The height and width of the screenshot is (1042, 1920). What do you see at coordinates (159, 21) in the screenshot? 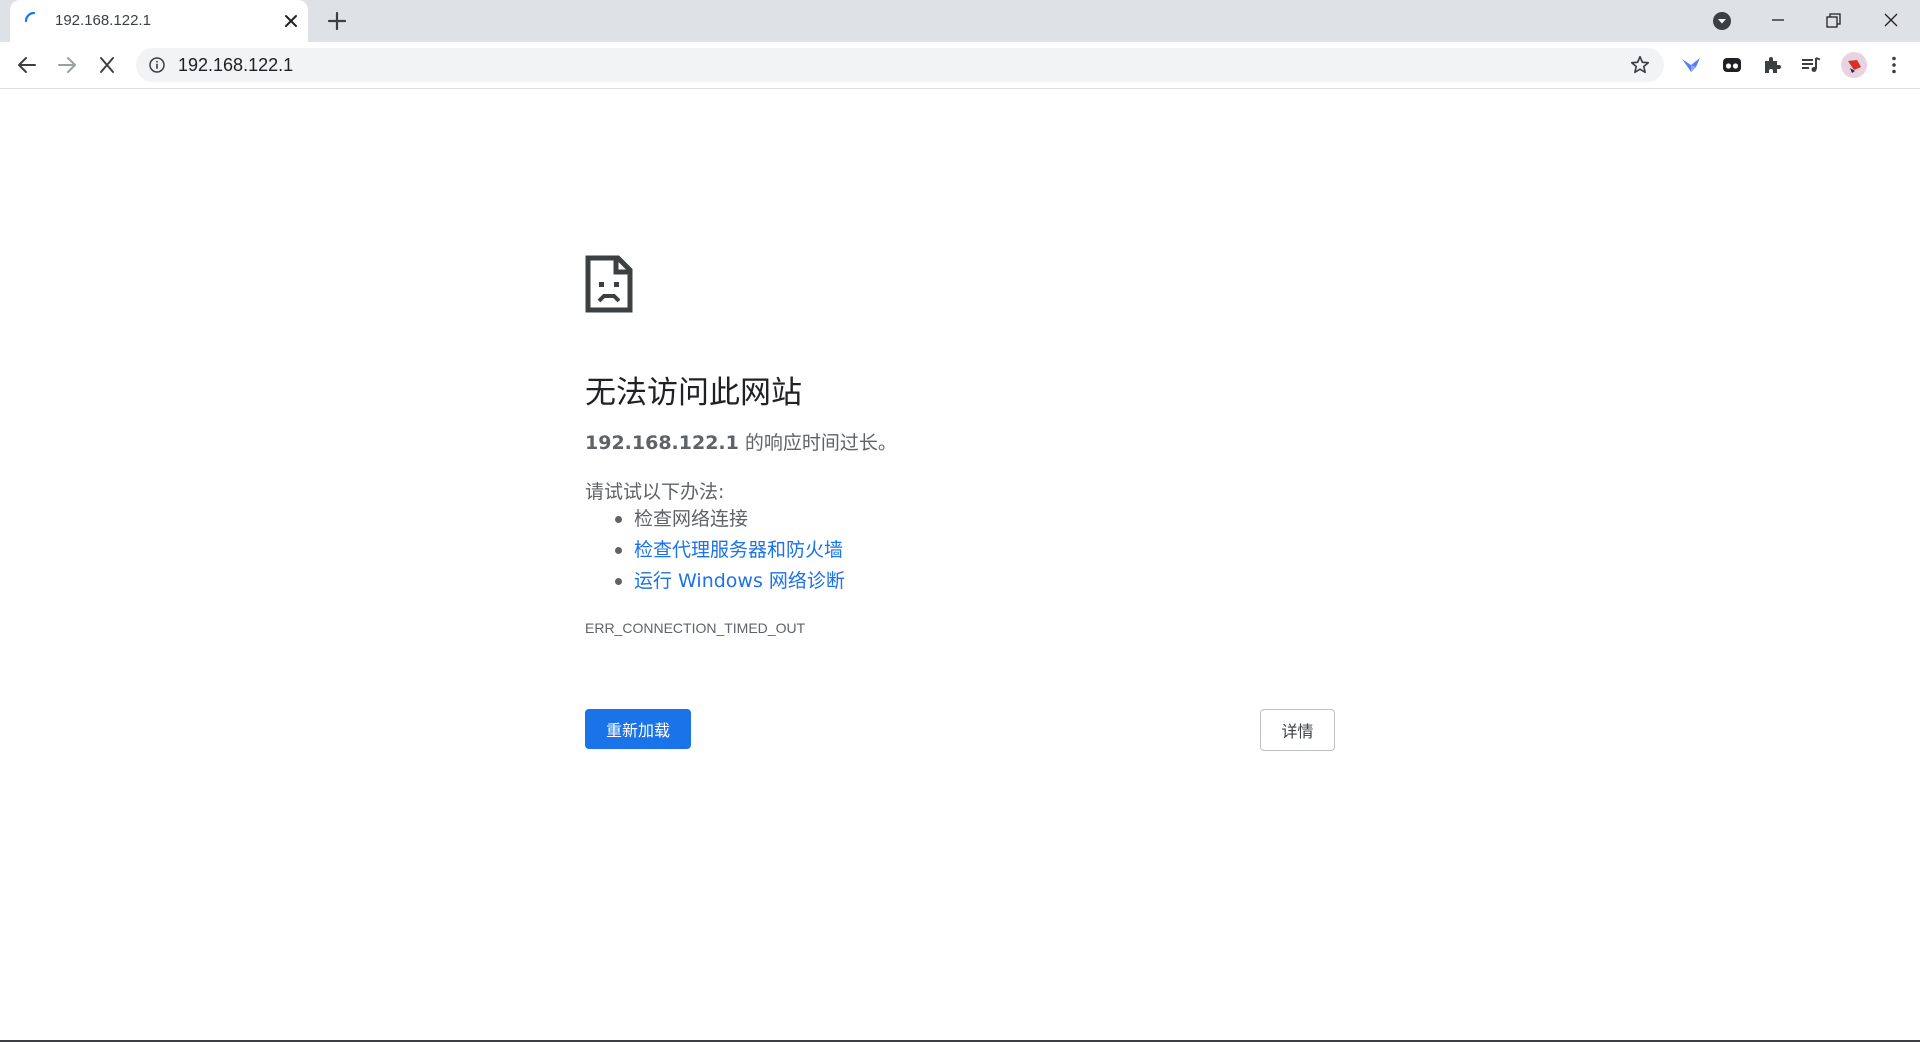
I see `browser-tab: 192.168.122.1` at bounding box center [159, 21].